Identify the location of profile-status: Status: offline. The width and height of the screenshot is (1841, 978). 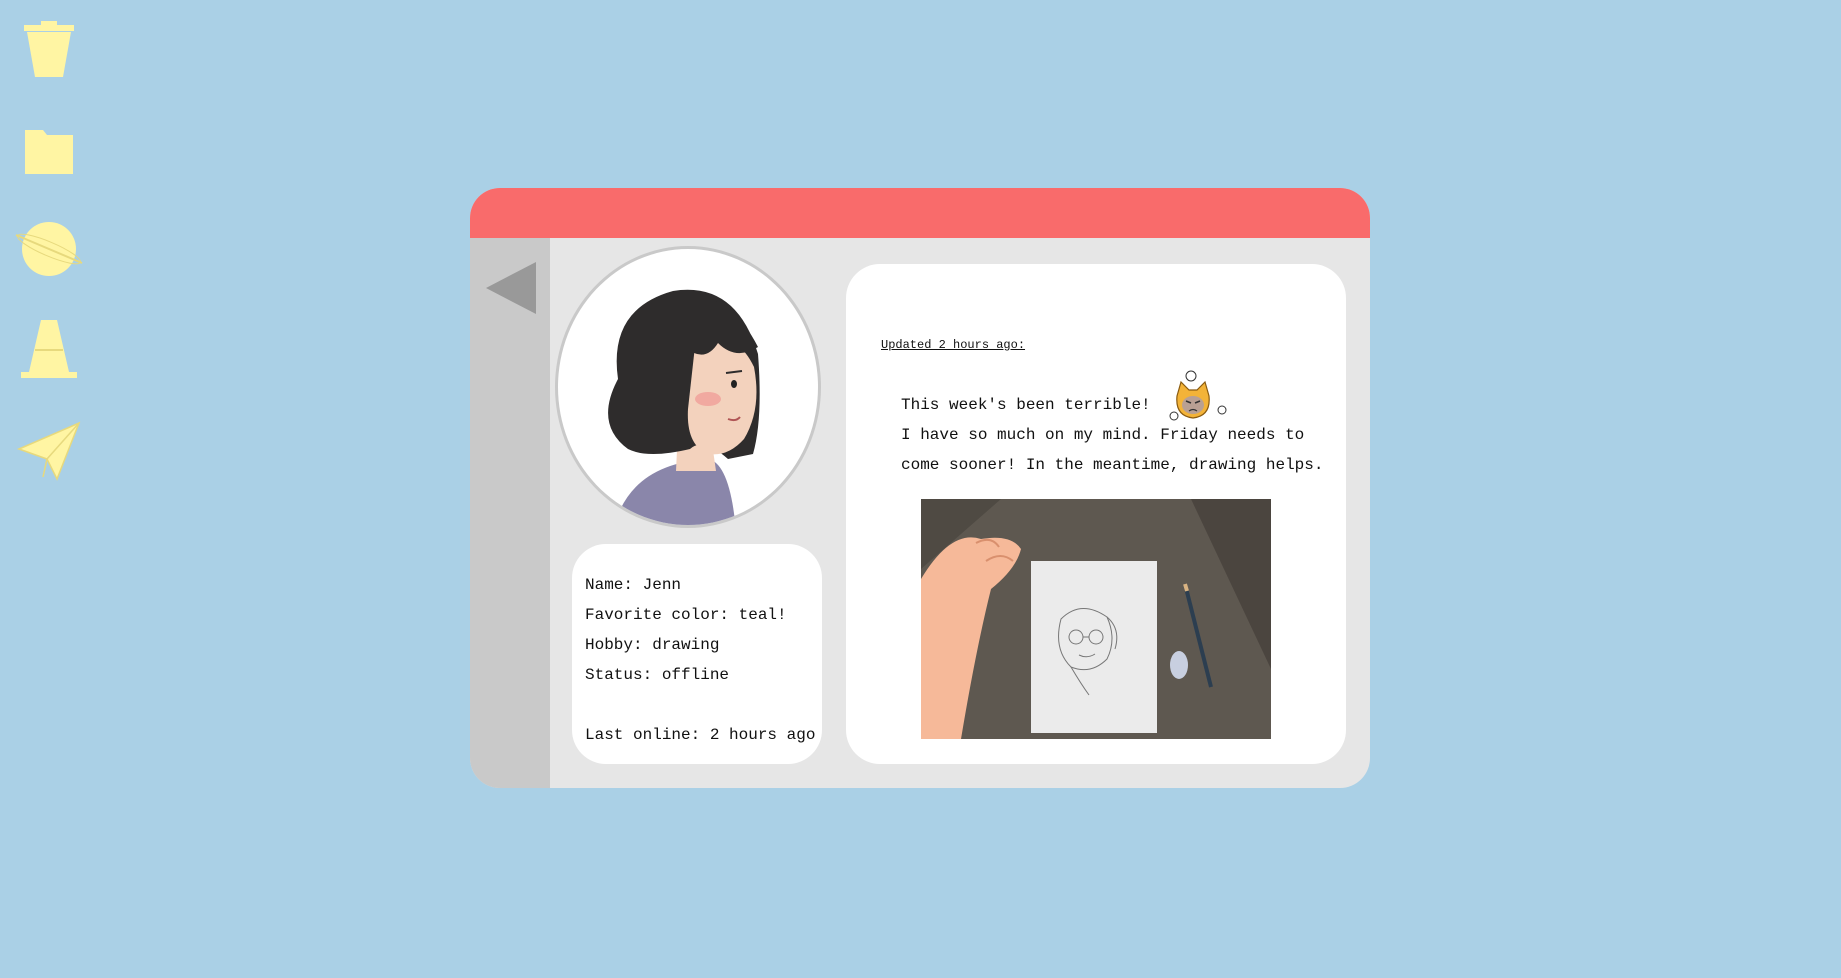
(657, 675).